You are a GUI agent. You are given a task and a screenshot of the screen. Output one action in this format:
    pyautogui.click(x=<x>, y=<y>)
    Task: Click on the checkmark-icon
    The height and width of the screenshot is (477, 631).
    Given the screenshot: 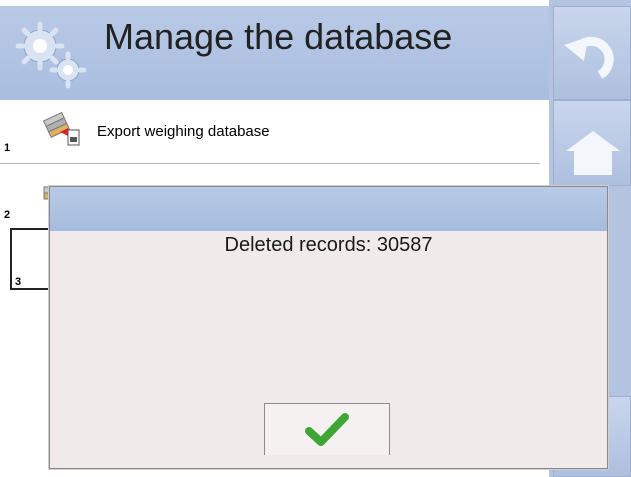 What is the action you would take?
    pyautogui.click(x=327, y=429)
    